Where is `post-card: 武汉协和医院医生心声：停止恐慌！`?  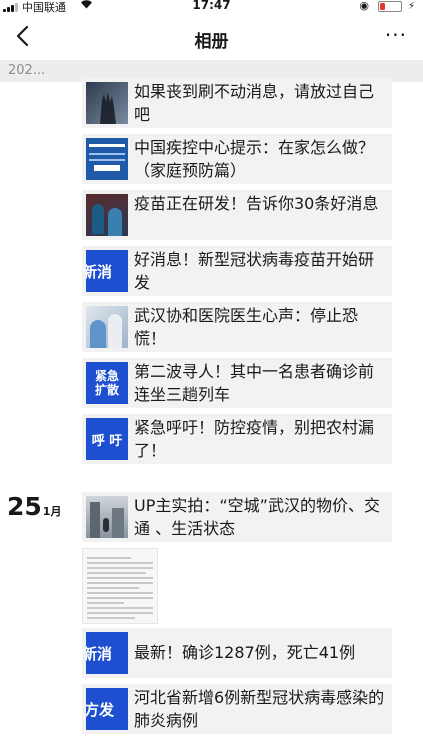 post-card: 武汉协和医院医生心声：停止恐慌！ is located at coordinates (237, 327).